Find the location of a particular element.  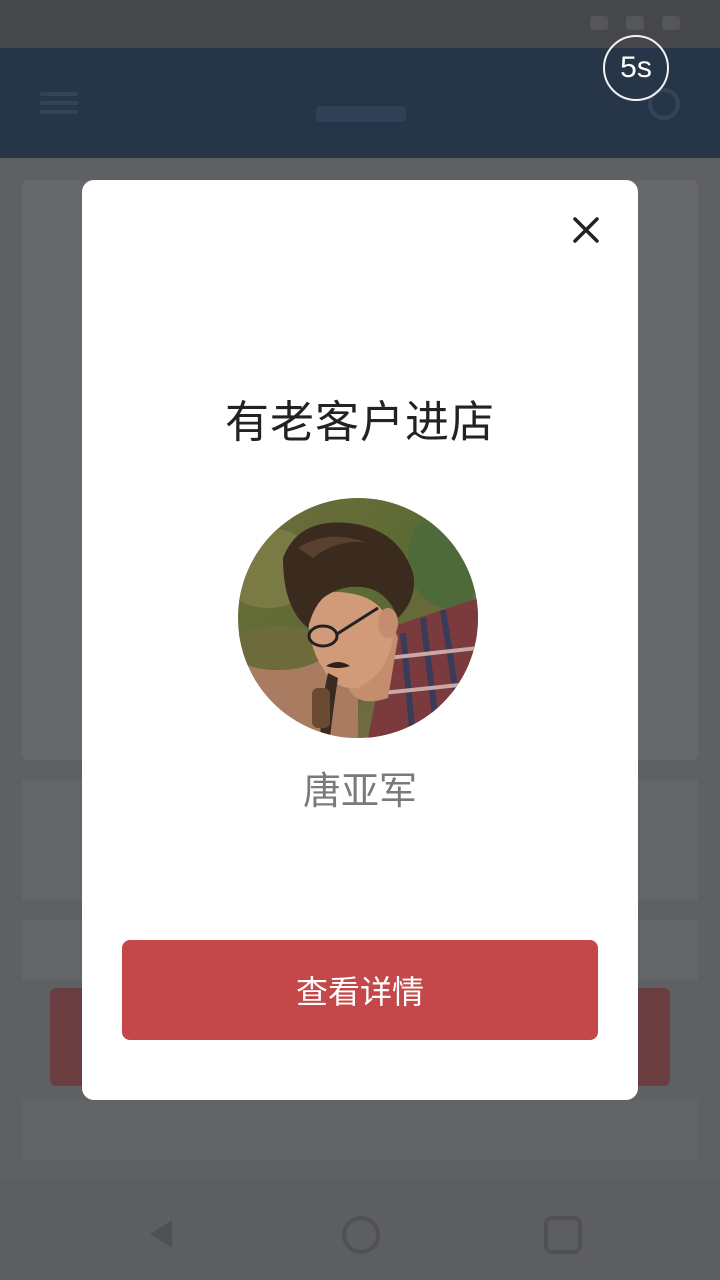

status-icons is located at coordinates (635, 23).